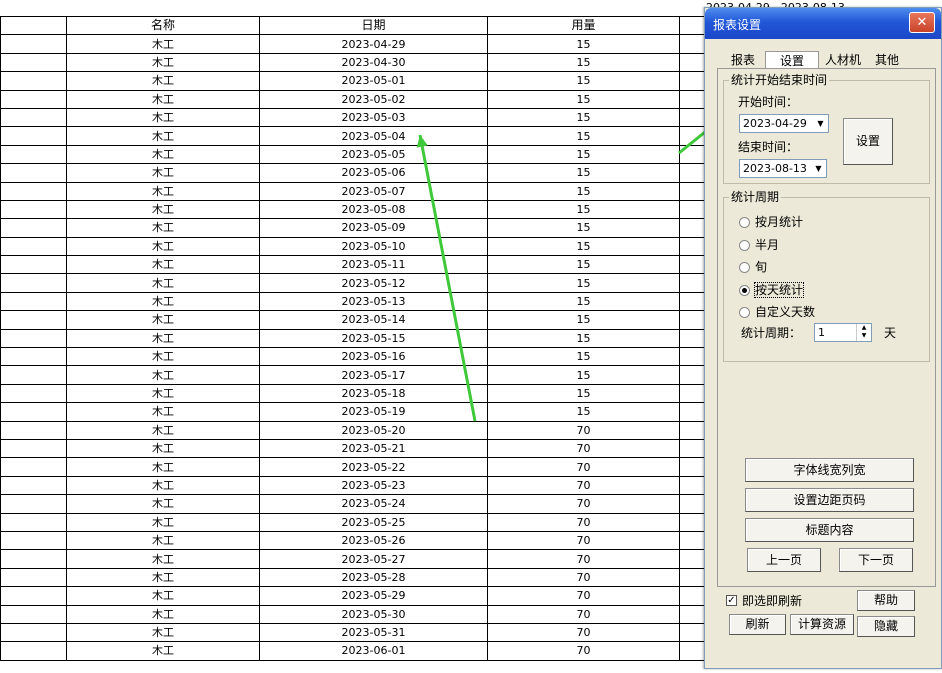  Describe the element at coordinates (743, 60) in the screenshot. I see `tab-report: 报表` at that location.